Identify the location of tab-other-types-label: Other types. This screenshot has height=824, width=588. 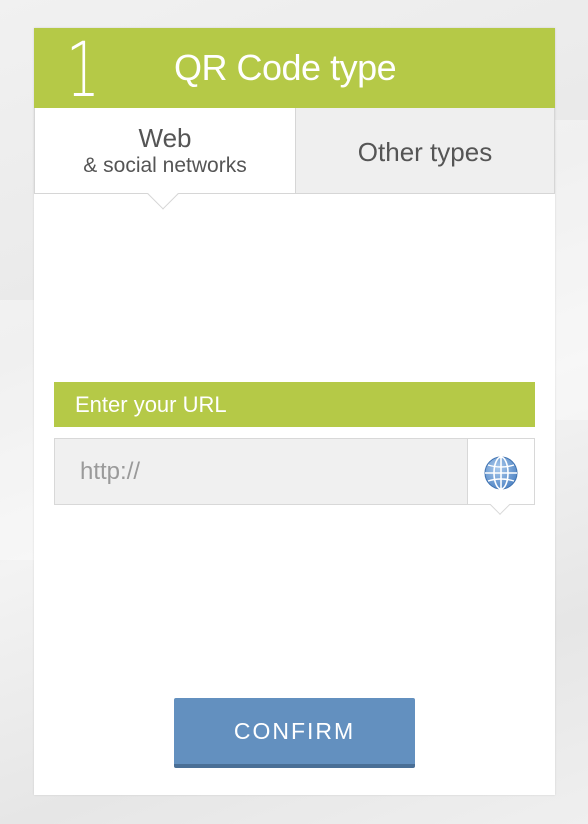
(425, 152).